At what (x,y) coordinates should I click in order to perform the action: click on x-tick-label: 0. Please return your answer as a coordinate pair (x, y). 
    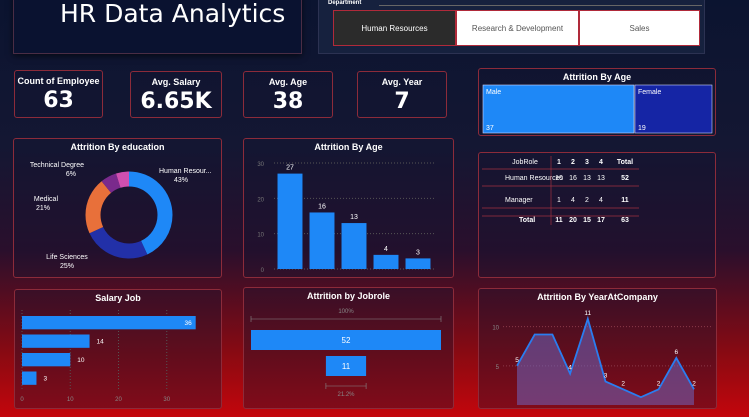
    Looking at the image, I should click on (22, 400).